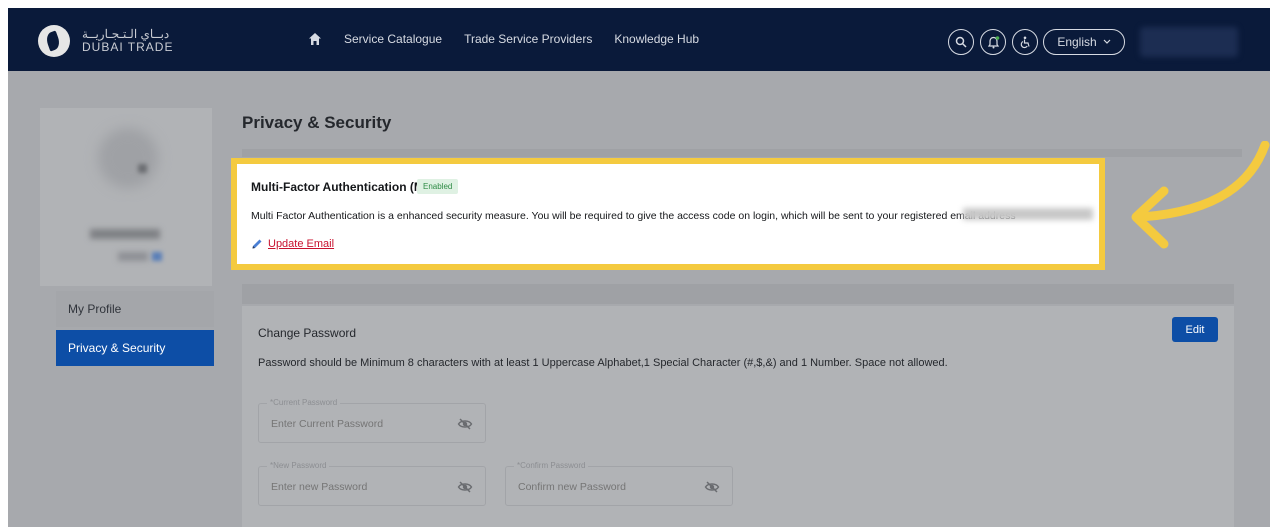 The height and width of the screenshot is (527, 1279). I want to click on current-password-field: *Current Password, so click(372, 420).